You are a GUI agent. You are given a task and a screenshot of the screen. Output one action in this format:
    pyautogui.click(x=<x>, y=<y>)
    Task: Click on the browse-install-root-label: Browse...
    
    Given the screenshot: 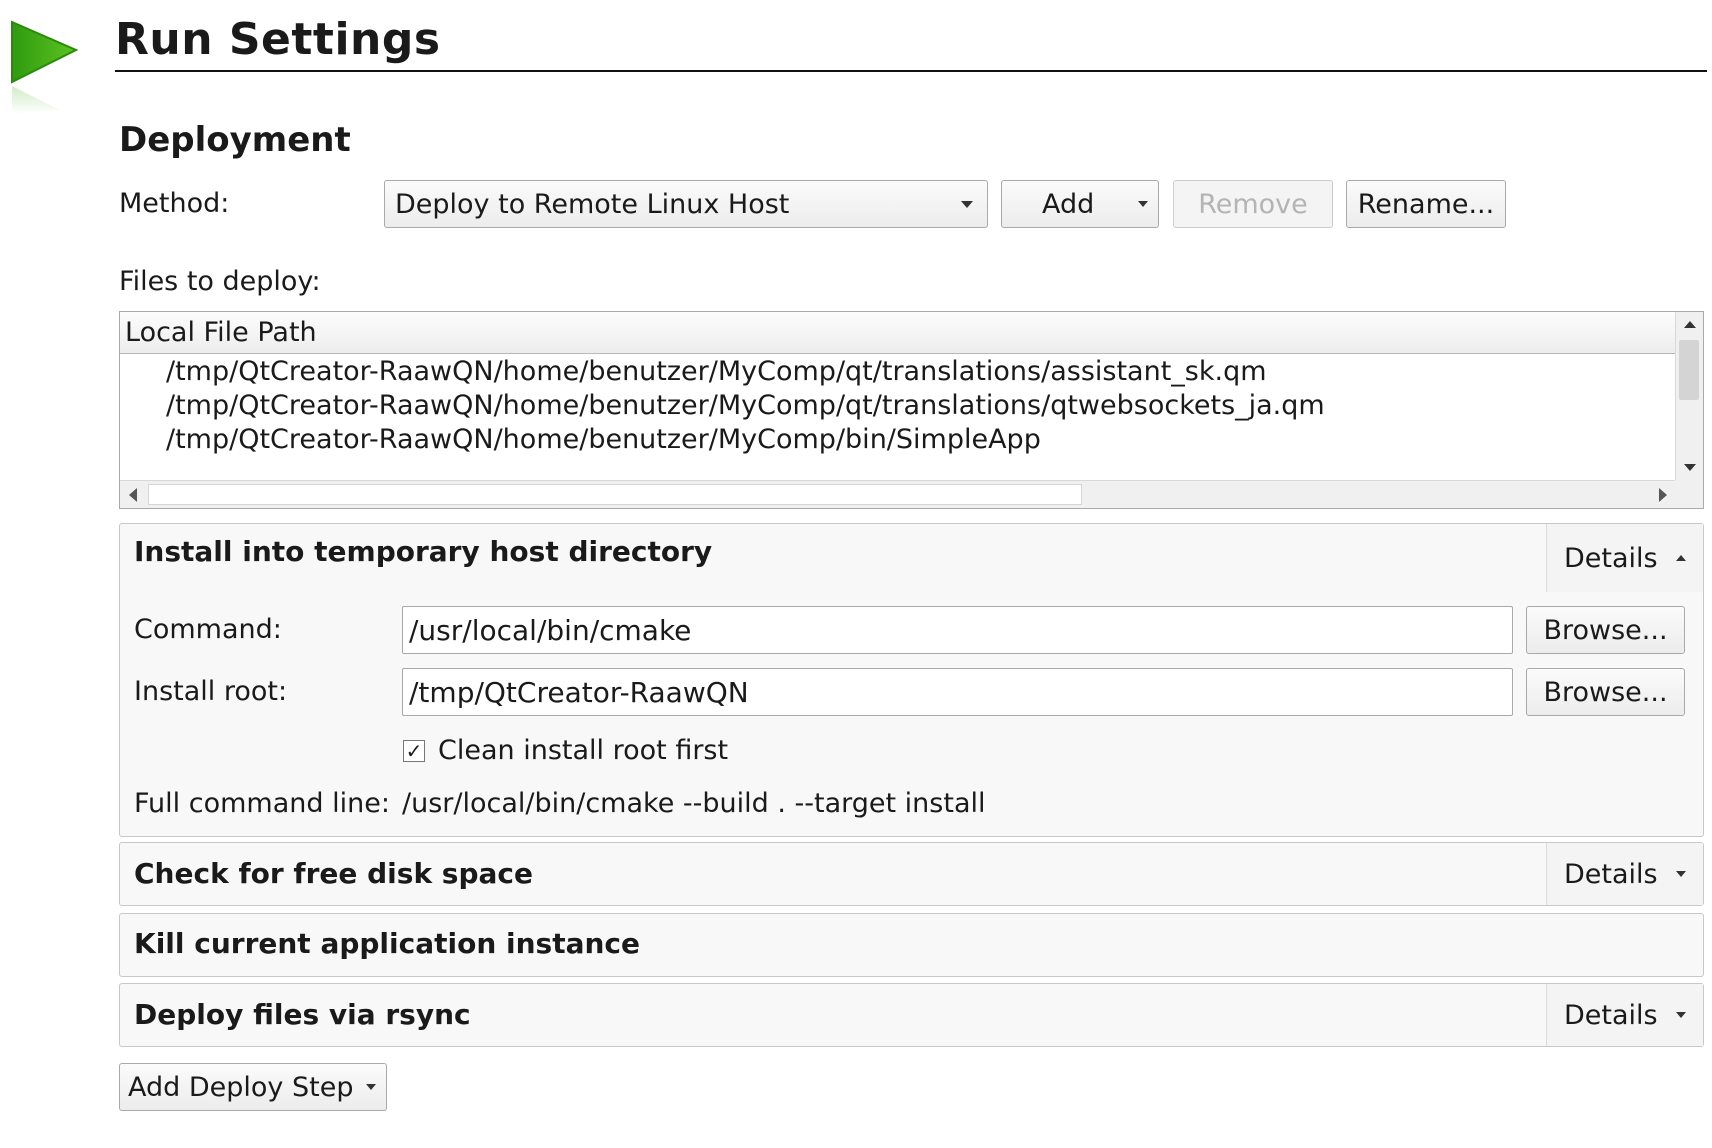 What is the action you would take?
    pyautogui.click(x=1605, y=692)
    